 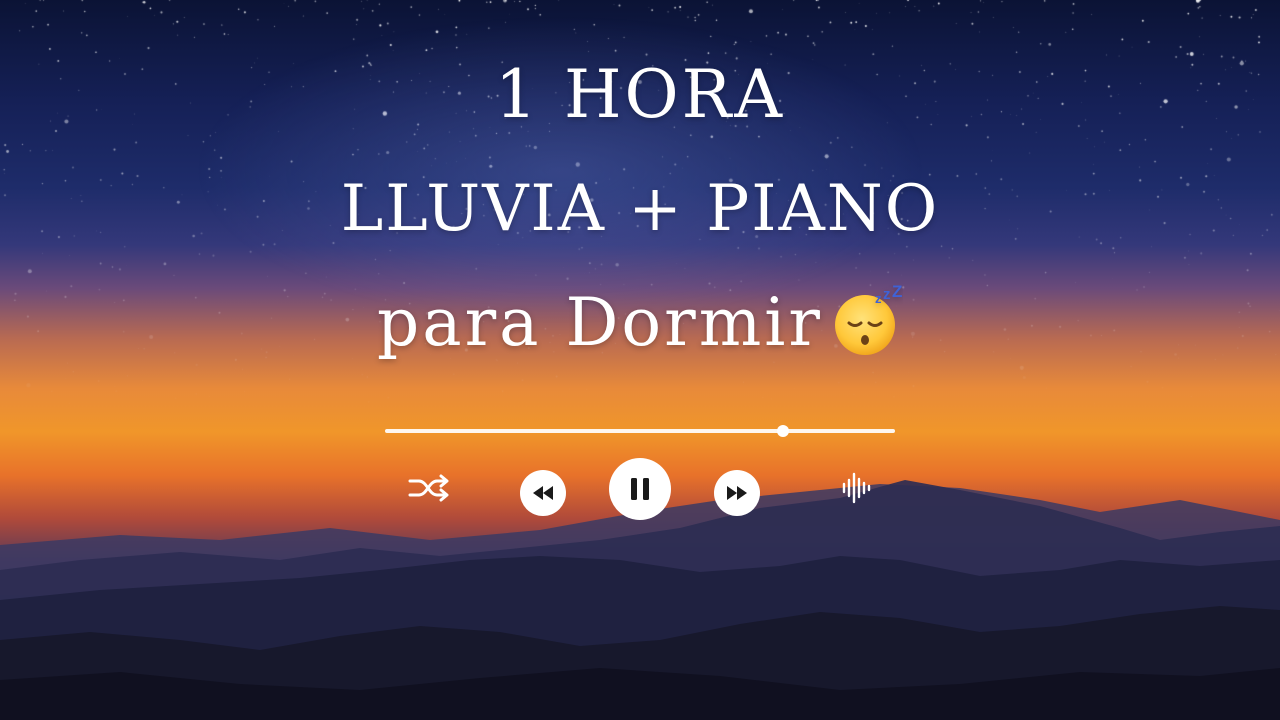 I want to click on title-line-3: para Dormir z z Z, so click(x=640, y=321).